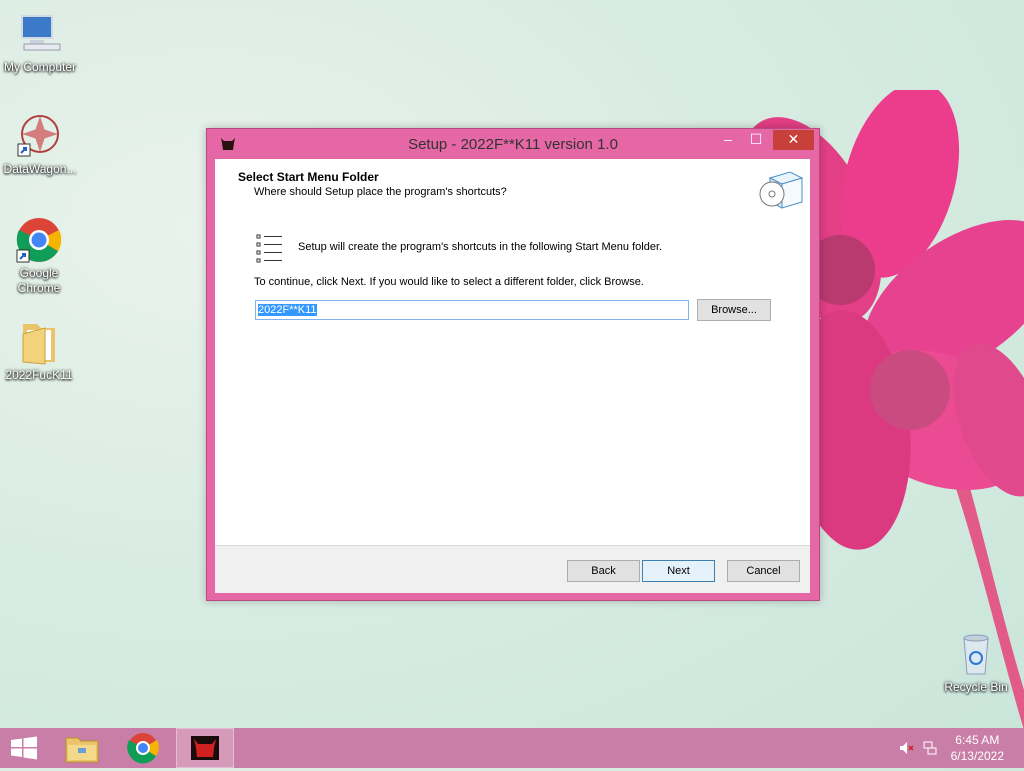  I want to click on desktop-icon-recycle-bin: Recycle Bin, so click(976, 662).